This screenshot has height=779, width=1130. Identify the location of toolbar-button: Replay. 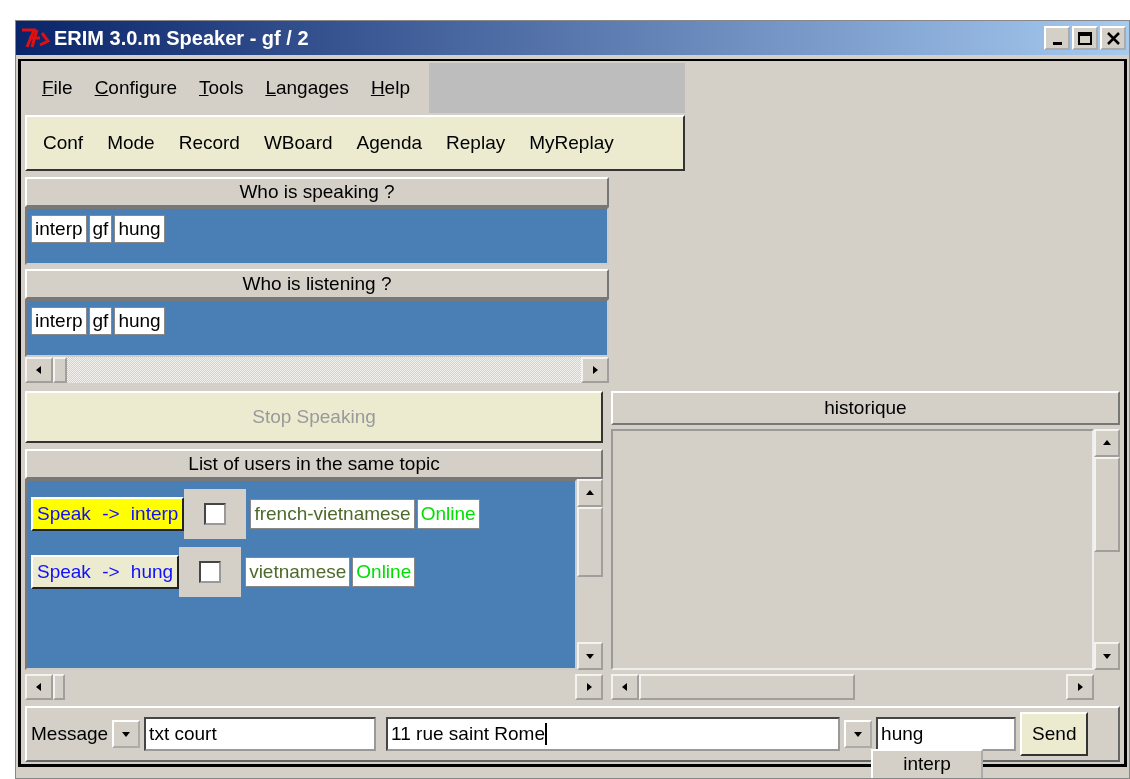
(476, 143).